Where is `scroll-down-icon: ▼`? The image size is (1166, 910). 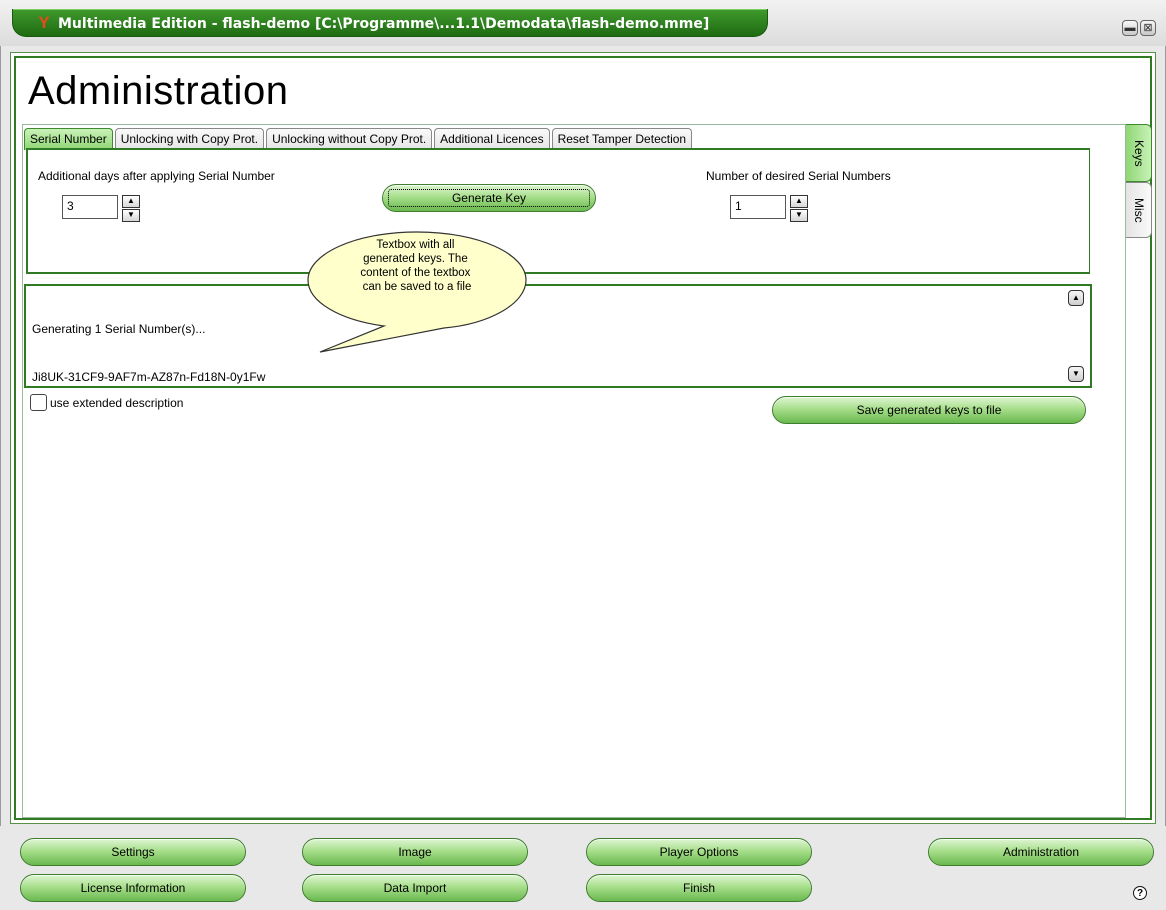 scroll-down-icon: ▼ is located at coordinates (1076, 374).